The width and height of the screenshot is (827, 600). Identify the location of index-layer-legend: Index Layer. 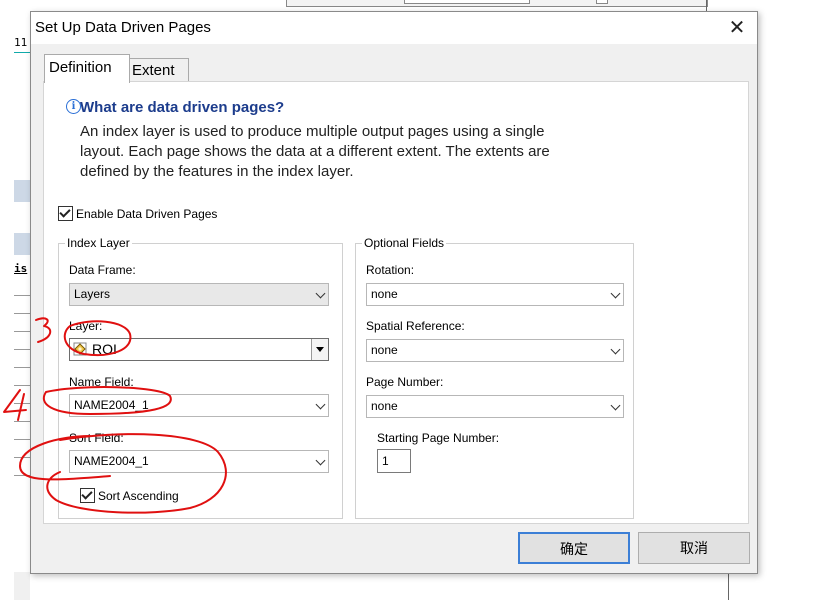
(98, 243).